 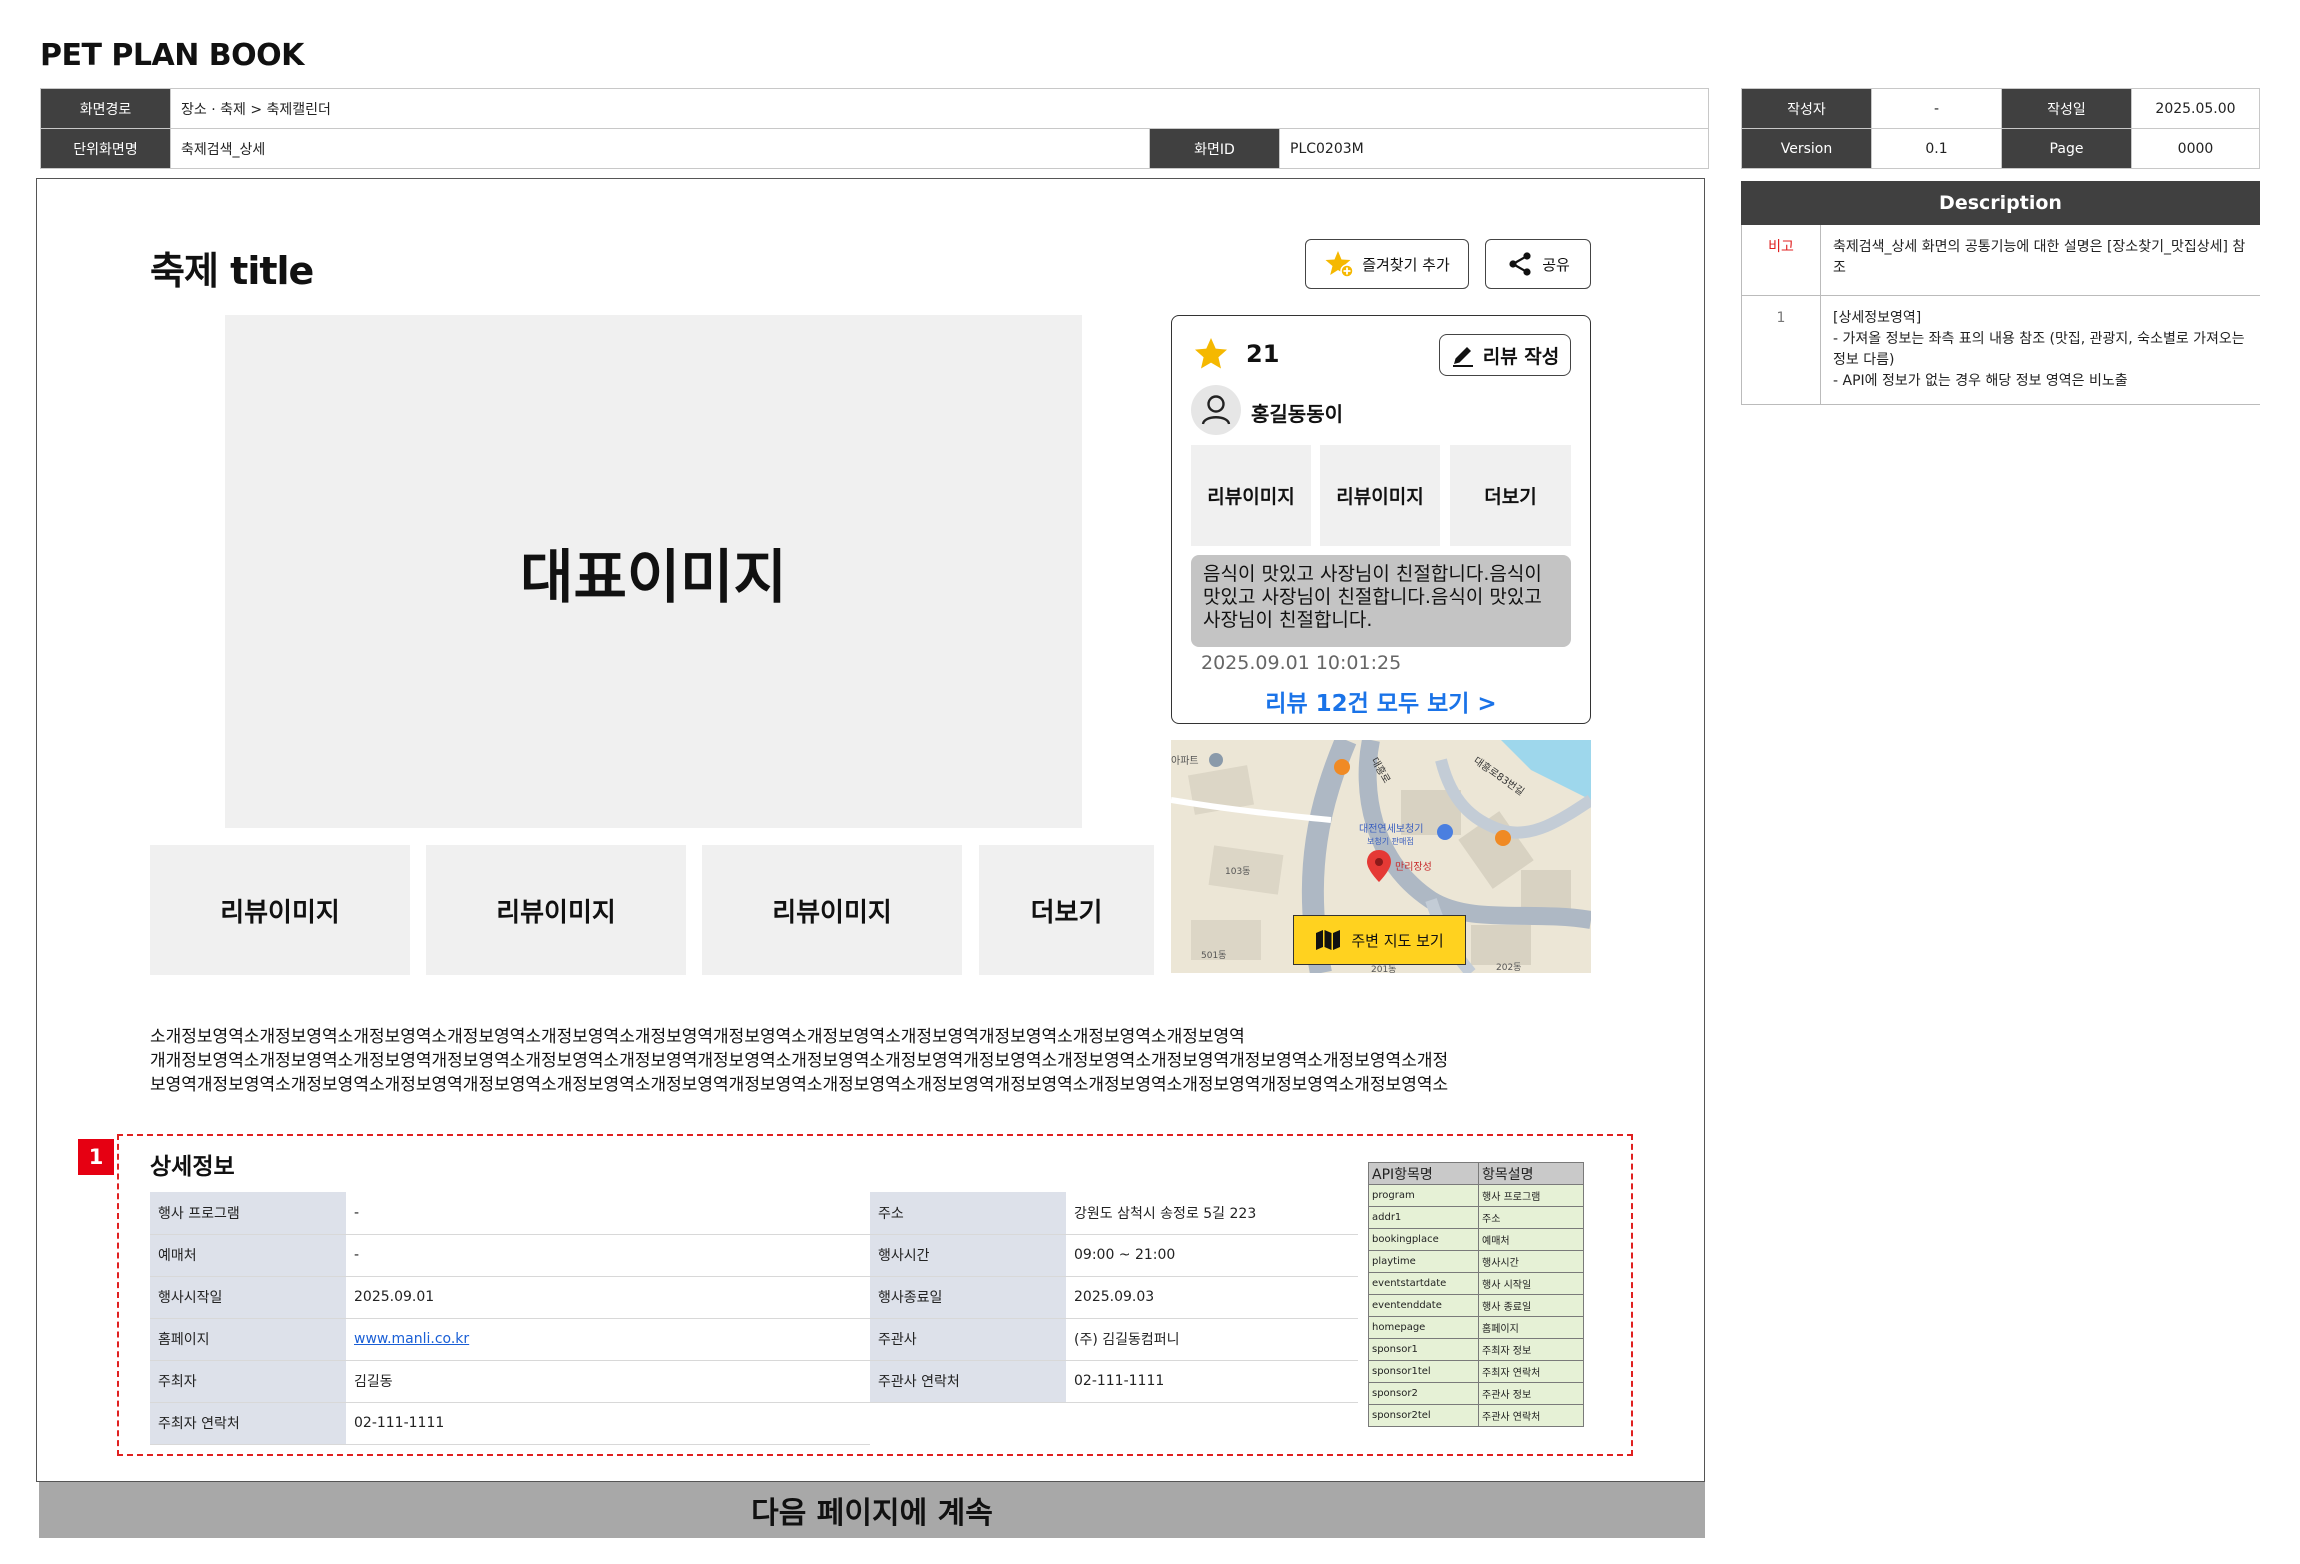 What do you see at coordinates (968, 1381) in the screenshot?
I see `detail-label: 주관사 연락처` at bounding box center [968, 1381].